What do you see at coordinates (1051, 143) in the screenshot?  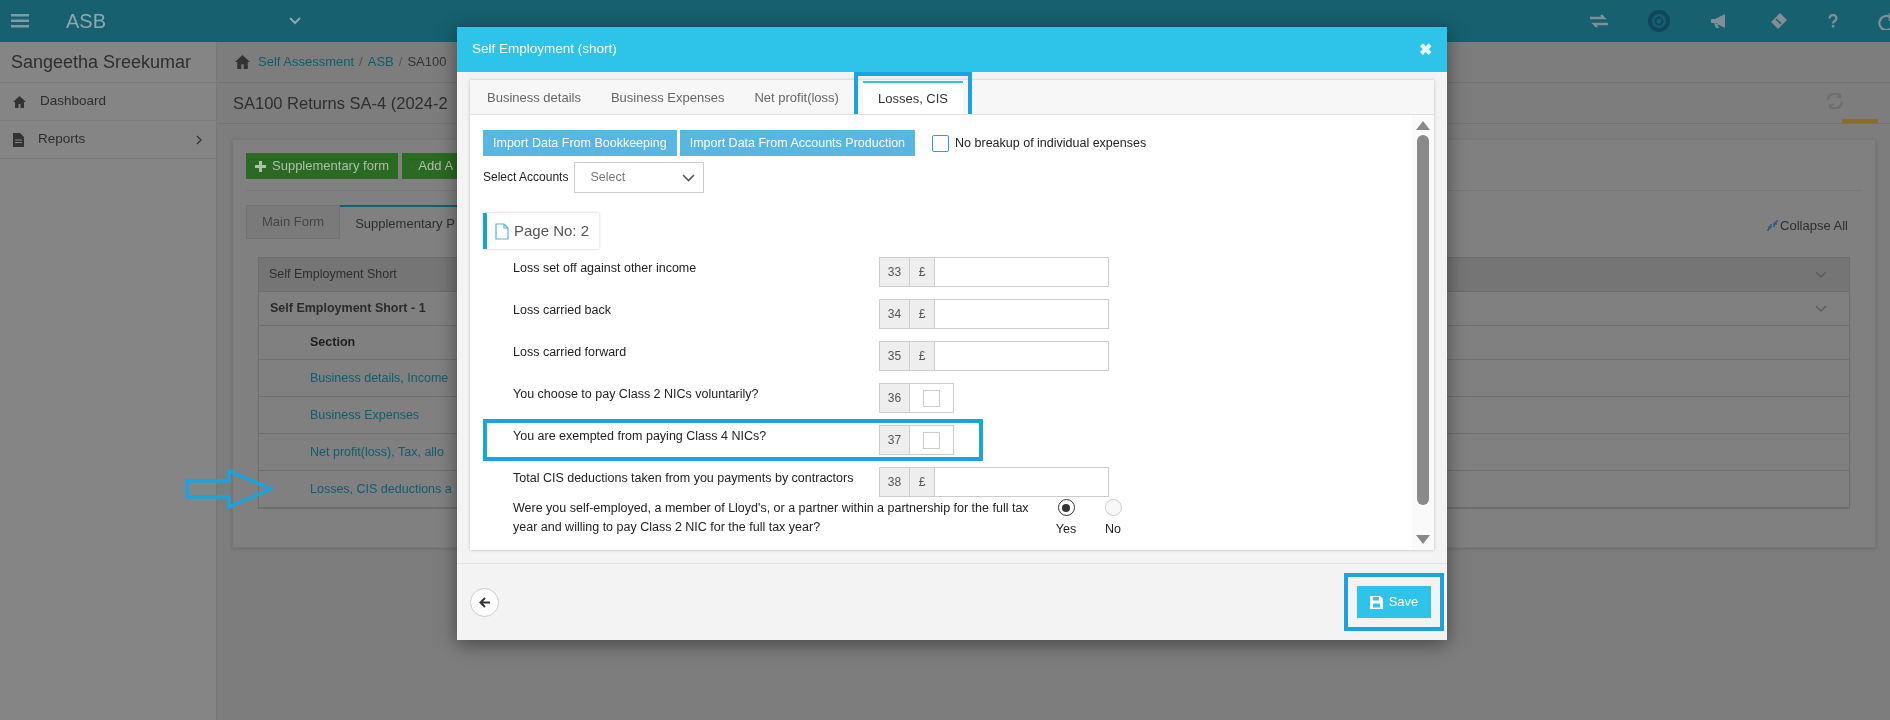 I see `checkbox-label: No breakup of individual expenses` at bounding box center [1051, 143].